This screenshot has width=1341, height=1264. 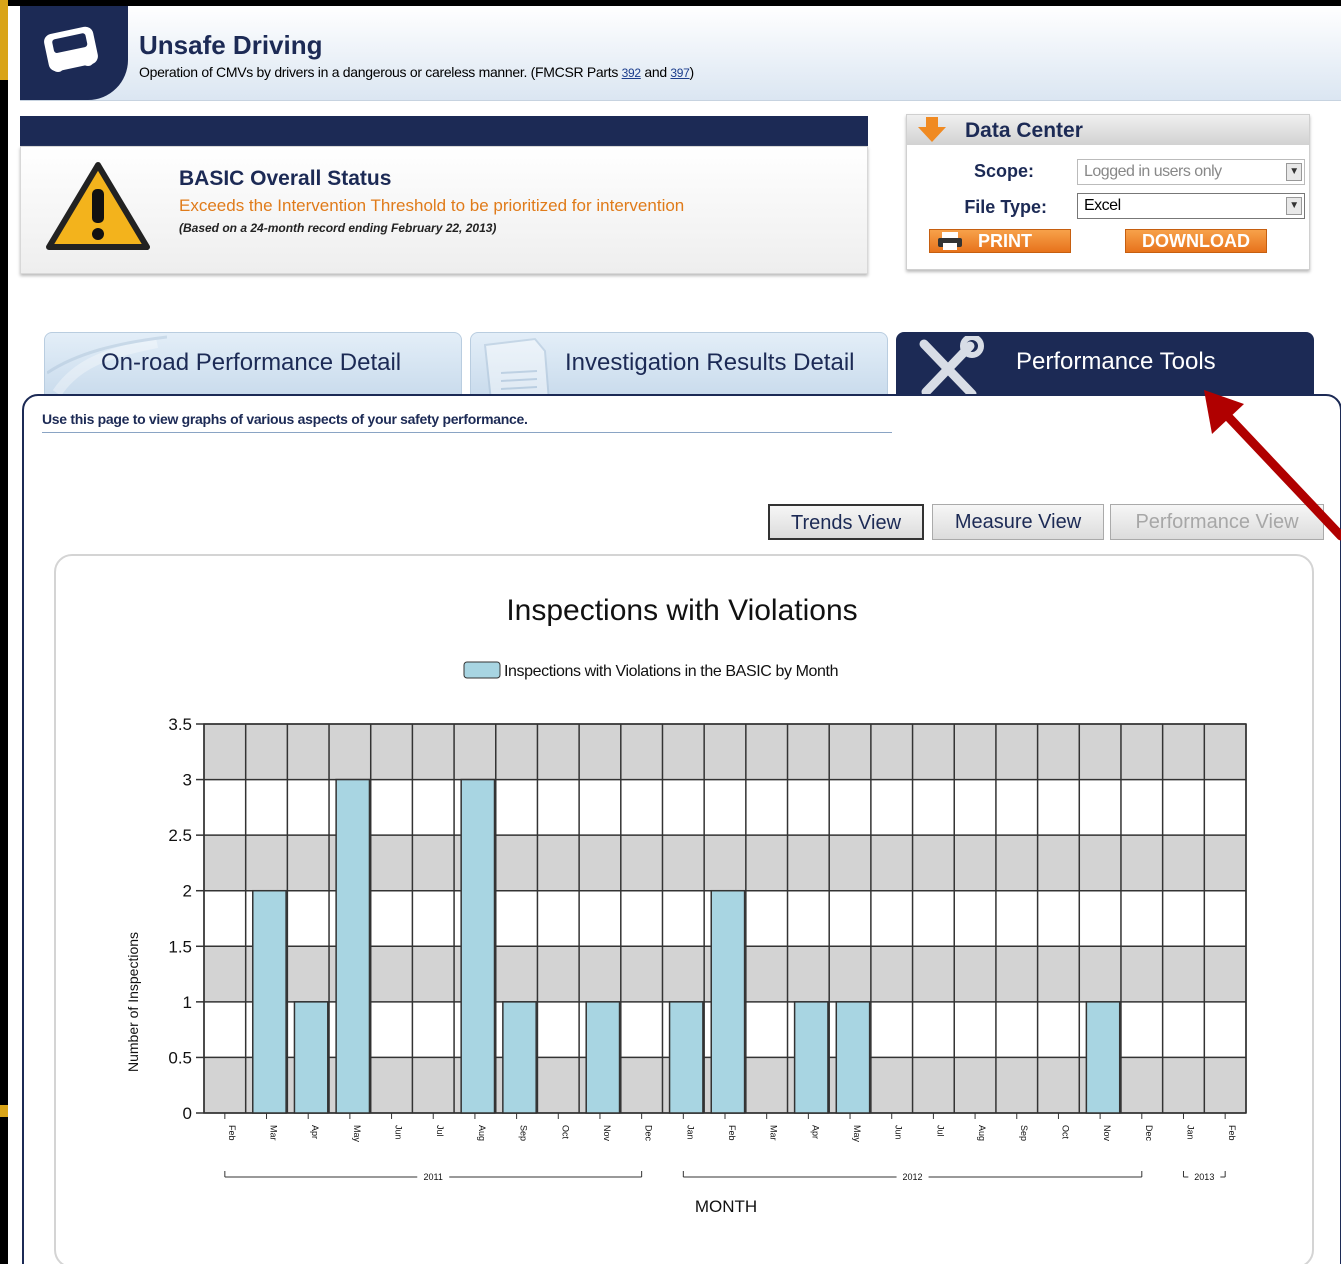 What do you see at coordinates (467, 432) in the screenshot?
I see `intro-divider` at bounding box center [467, 432].